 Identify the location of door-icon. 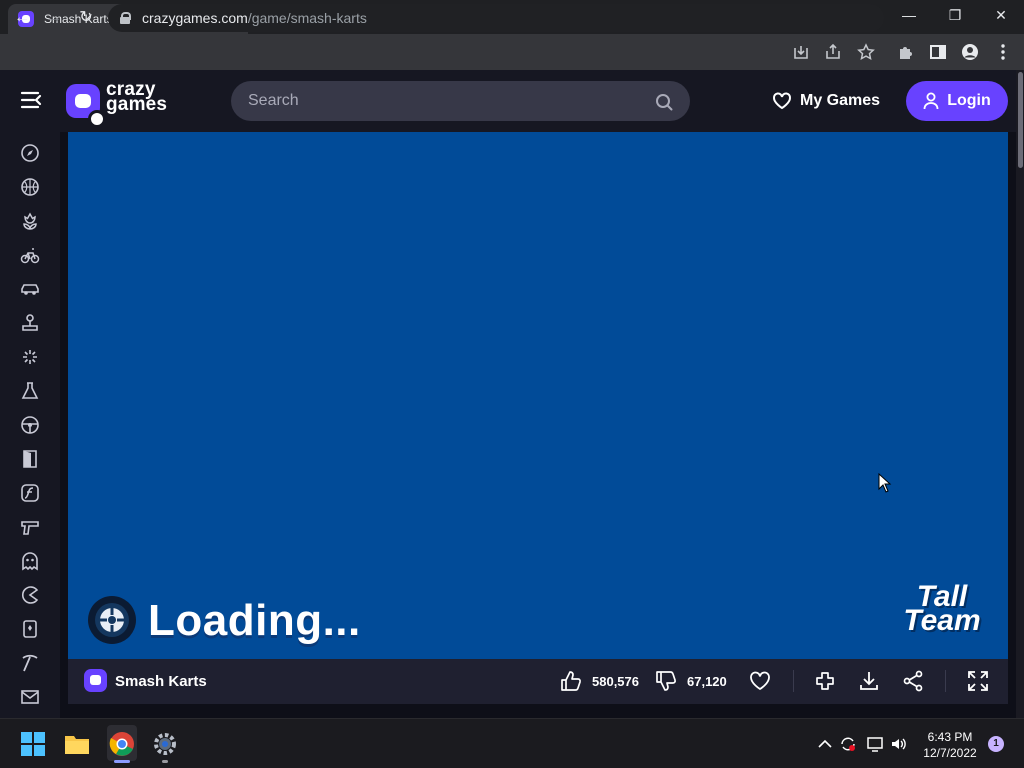
(30, 459).